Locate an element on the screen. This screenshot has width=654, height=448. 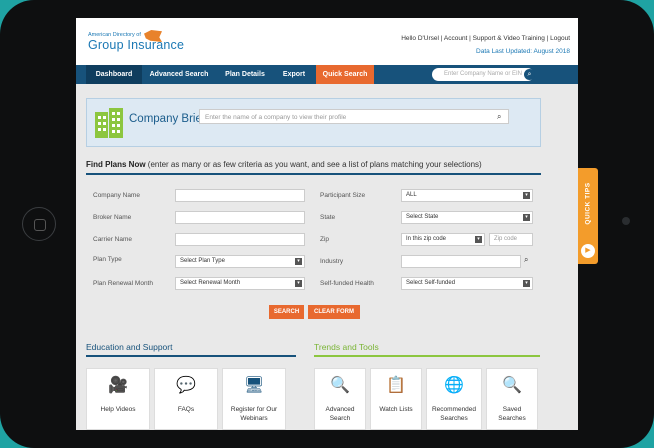
help-videos-card: 🎥 Help Videos is located at coordinates (118, 399).